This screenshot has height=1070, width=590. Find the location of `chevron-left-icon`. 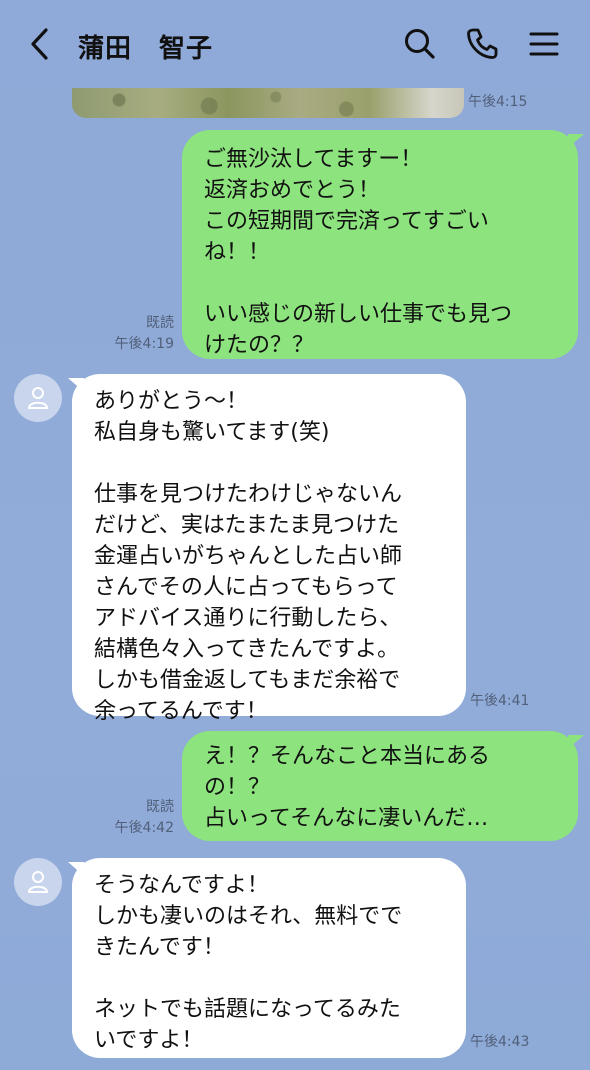

chevron-left-icon is located at coordinates (41, 44).